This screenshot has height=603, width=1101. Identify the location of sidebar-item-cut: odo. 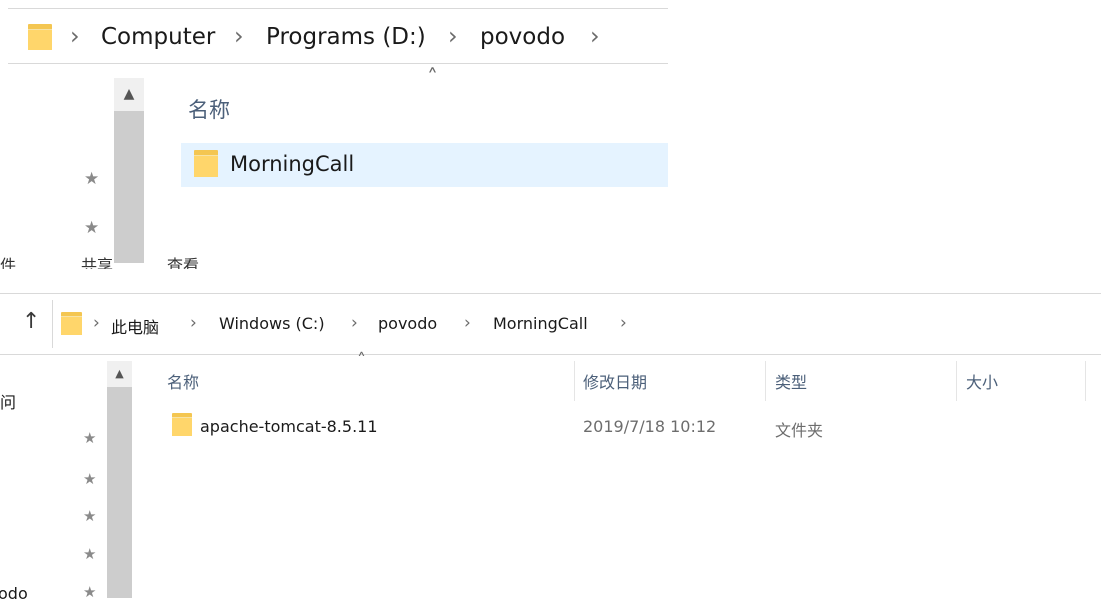
(14, 593).